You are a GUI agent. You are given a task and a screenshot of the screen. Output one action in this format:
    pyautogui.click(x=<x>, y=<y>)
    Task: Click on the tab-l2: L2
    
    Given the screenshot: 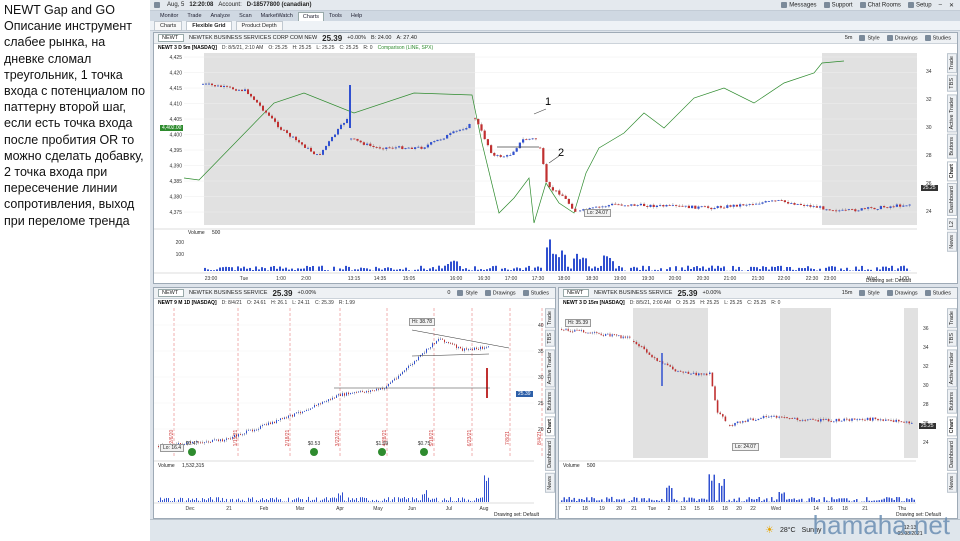 What is the action you would take?
    pyautogui.click(x=951, y=224)
    